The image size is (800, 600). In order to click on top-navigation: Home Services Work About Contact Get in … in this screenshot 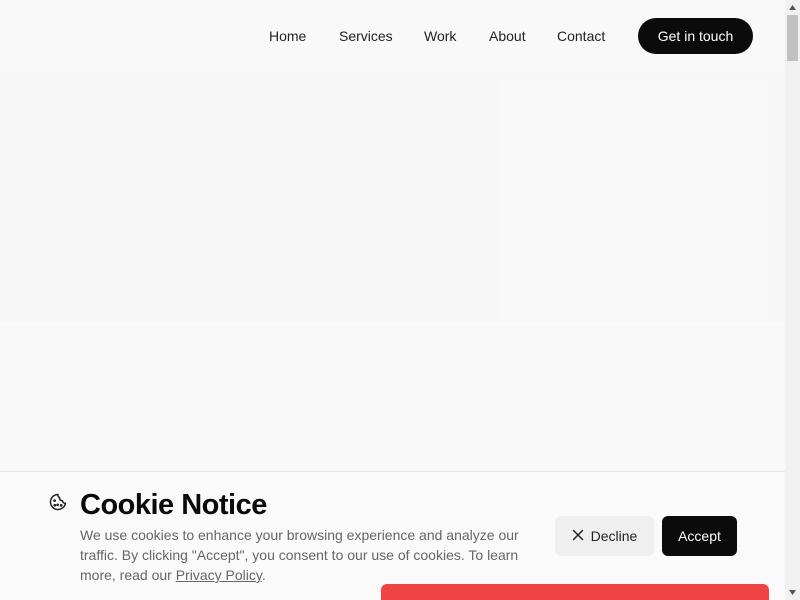, I will do `click(392, 36)`.